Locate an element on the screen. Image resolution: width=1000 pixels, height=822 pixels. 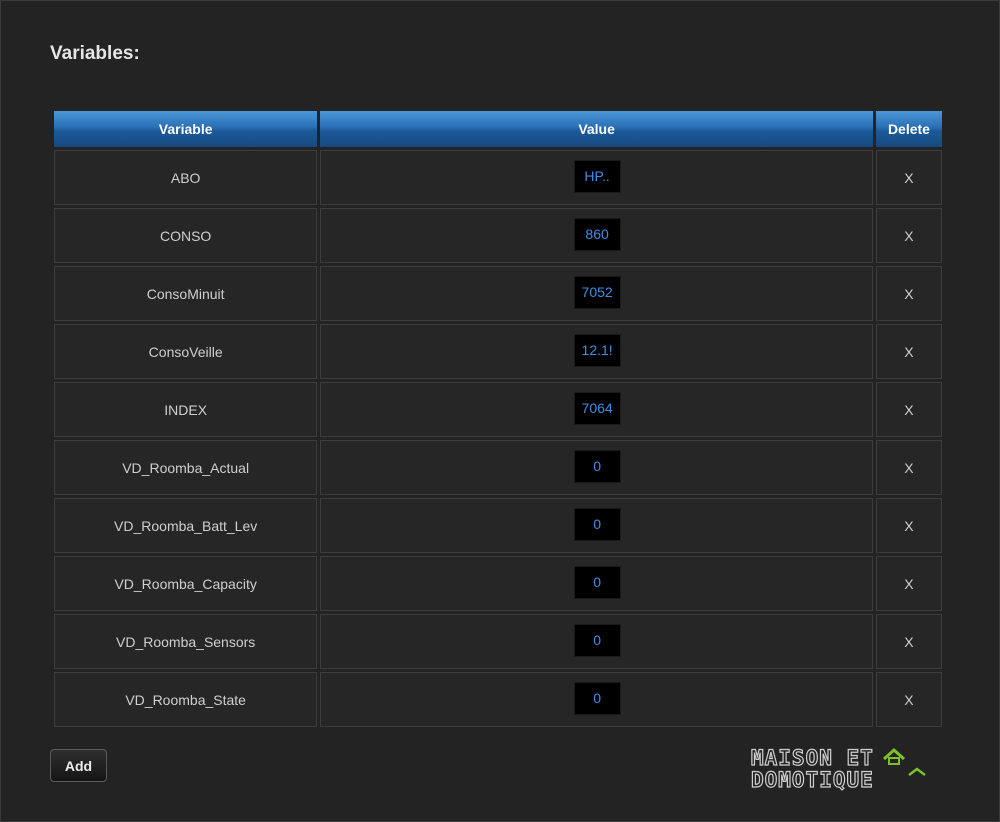
table-row: ConsoMinuit 7052 X is located at coordinates (498, 293).